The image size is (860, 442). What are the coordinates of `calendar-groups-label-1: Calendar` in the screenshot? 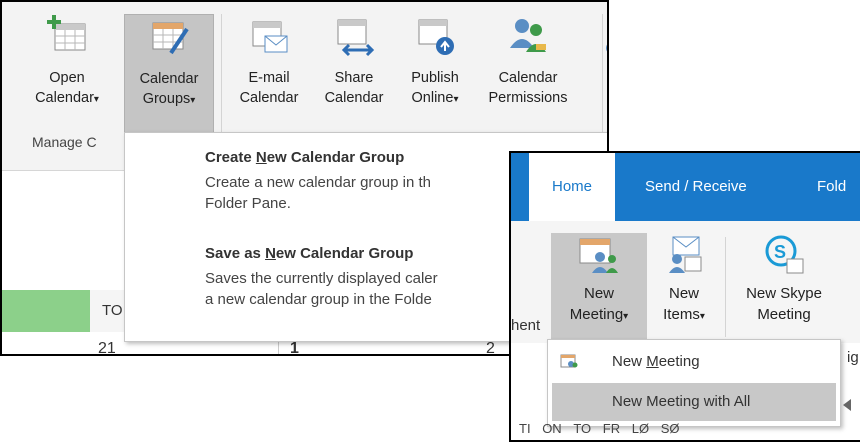 It's located at (169, 79).